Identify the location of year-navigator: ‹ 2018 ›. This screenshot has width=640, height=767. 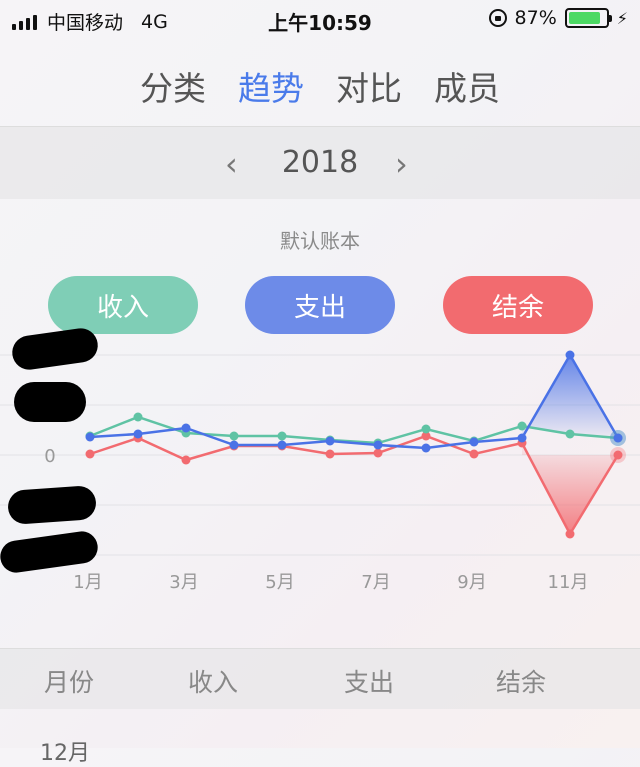
(320, 162).